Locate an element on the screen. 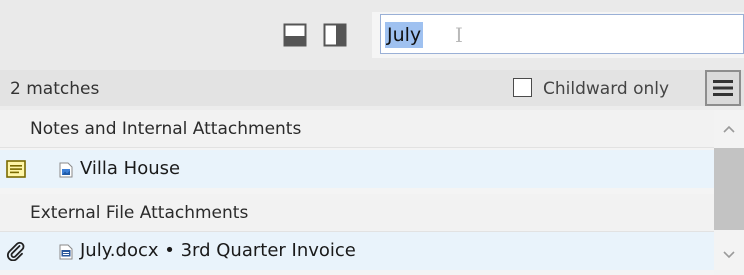 This screenshot has height=275, width=744. image-attachment-icon is located at coordinates (66, 170).